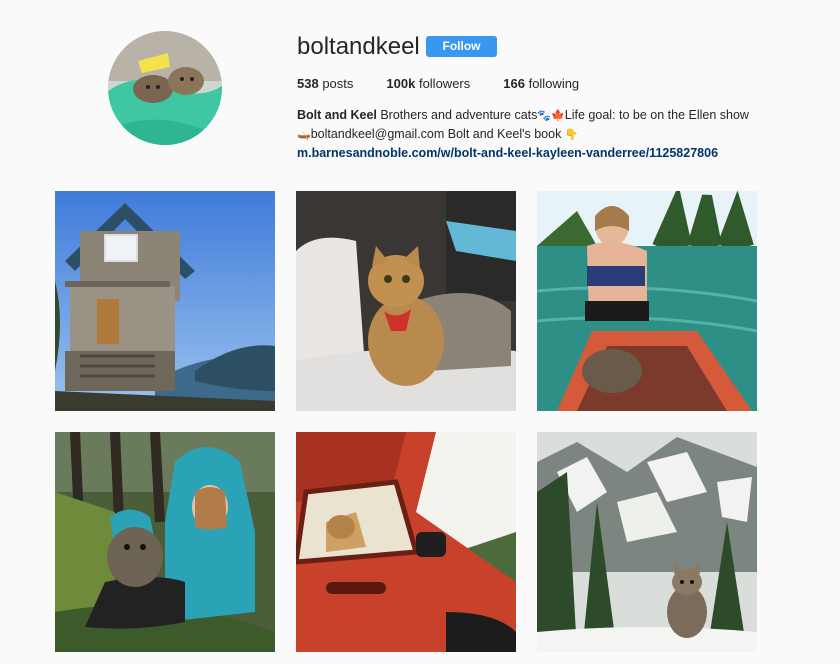 The height and width of the screenshot is (664, 840). I want to click on cabin-photo-icon, so click(165, 301).